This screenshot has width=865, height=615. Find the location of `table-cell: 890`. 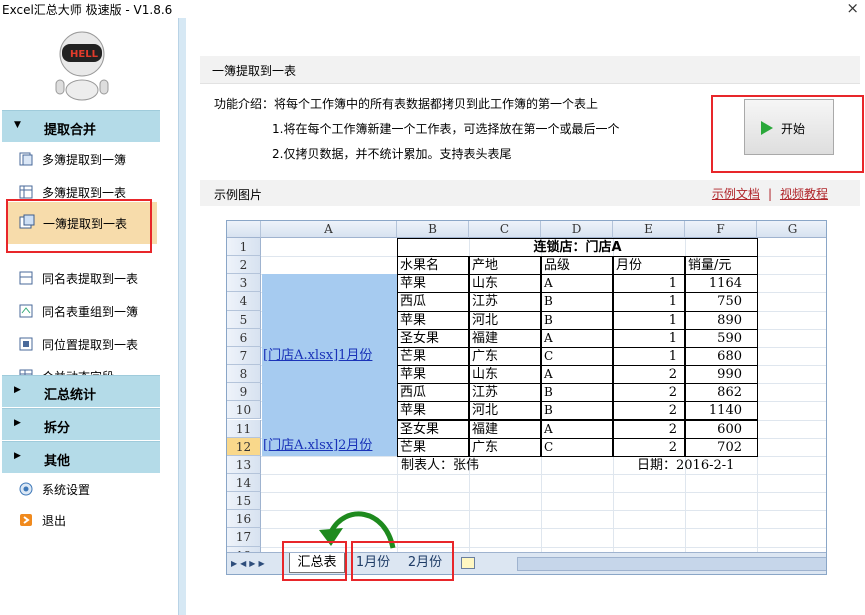

table-cell: 890 is located at coordinates (729, 320).